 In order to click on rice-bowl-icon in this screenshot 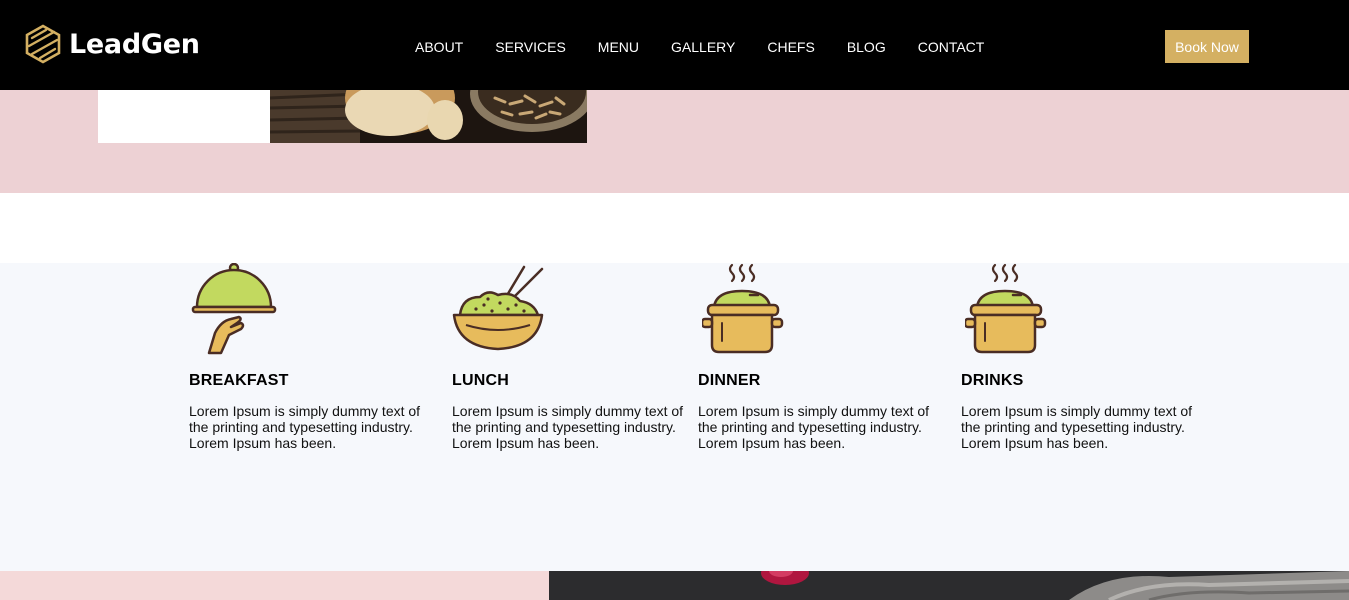, I will do `click(498, 308)`.